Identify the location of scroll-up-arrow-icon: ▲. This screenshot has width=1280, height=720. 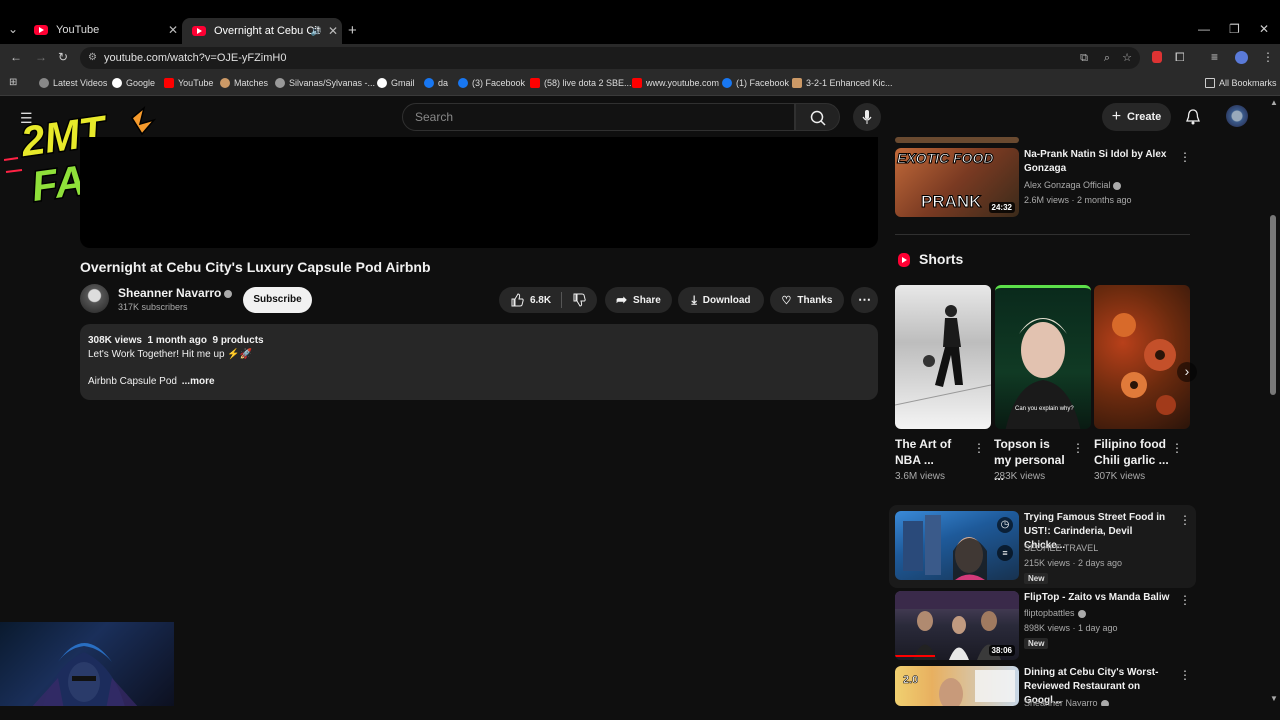
(1274, 102).